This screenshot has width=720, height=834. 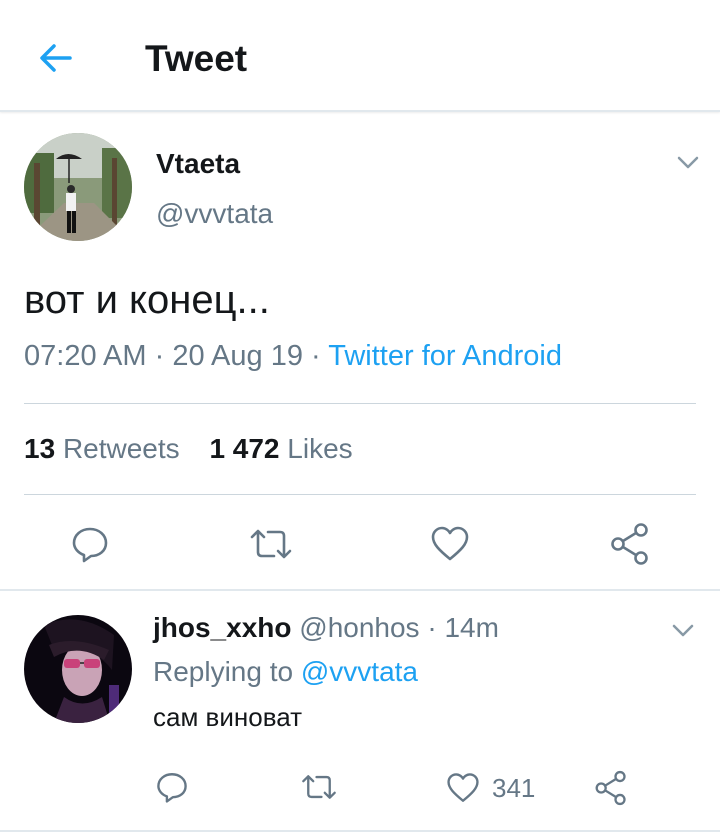 I want to click on tweet-menu-button, so click(x=688, y=164).